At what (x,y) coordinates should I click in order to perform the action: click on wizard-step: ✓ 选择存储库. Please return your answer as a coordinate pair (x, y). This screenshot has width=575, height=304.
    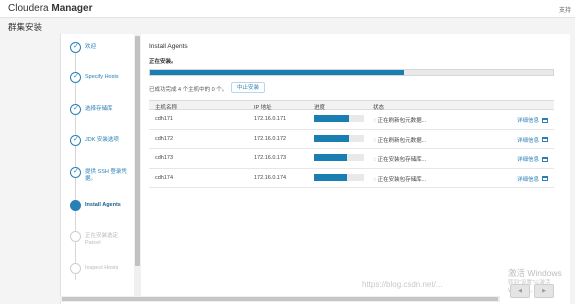
    Looking at the image, I should click on (102, 109).